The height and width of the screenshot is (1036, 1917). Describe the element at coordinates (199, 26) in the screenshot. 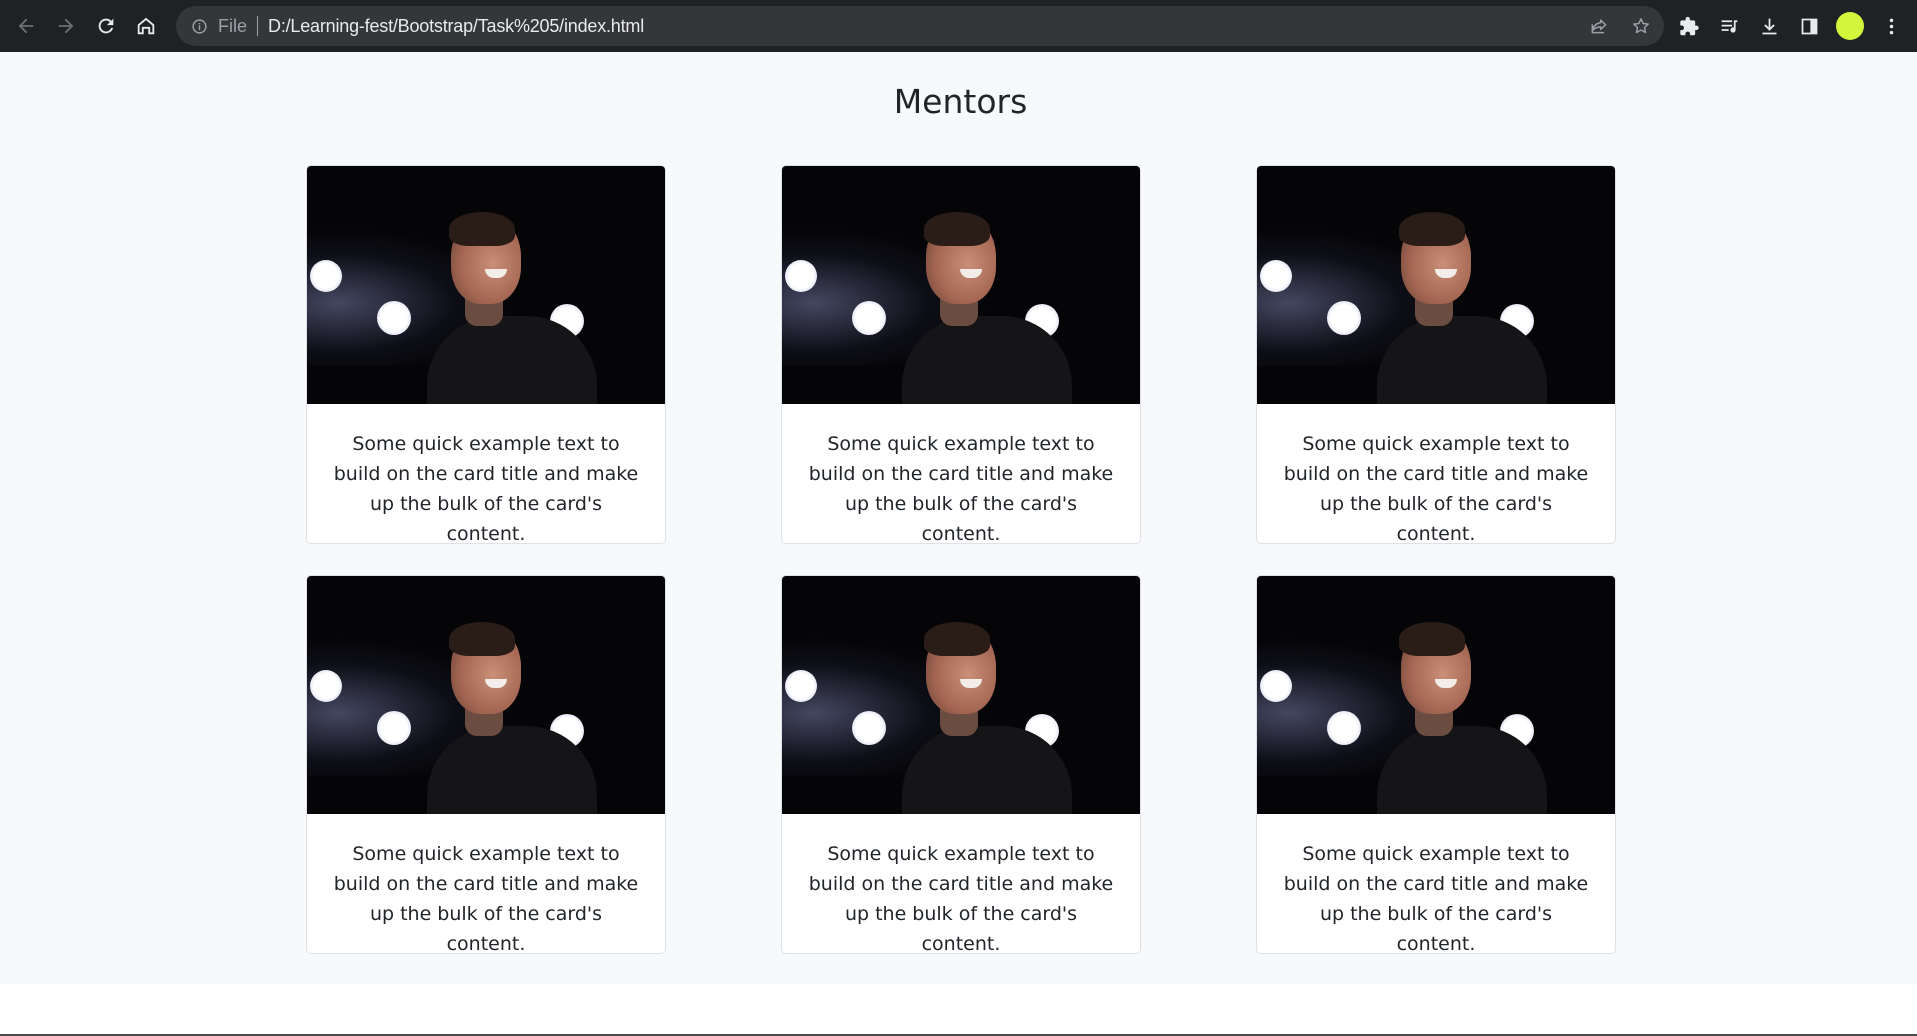

I see `site-info-icon` at that location.